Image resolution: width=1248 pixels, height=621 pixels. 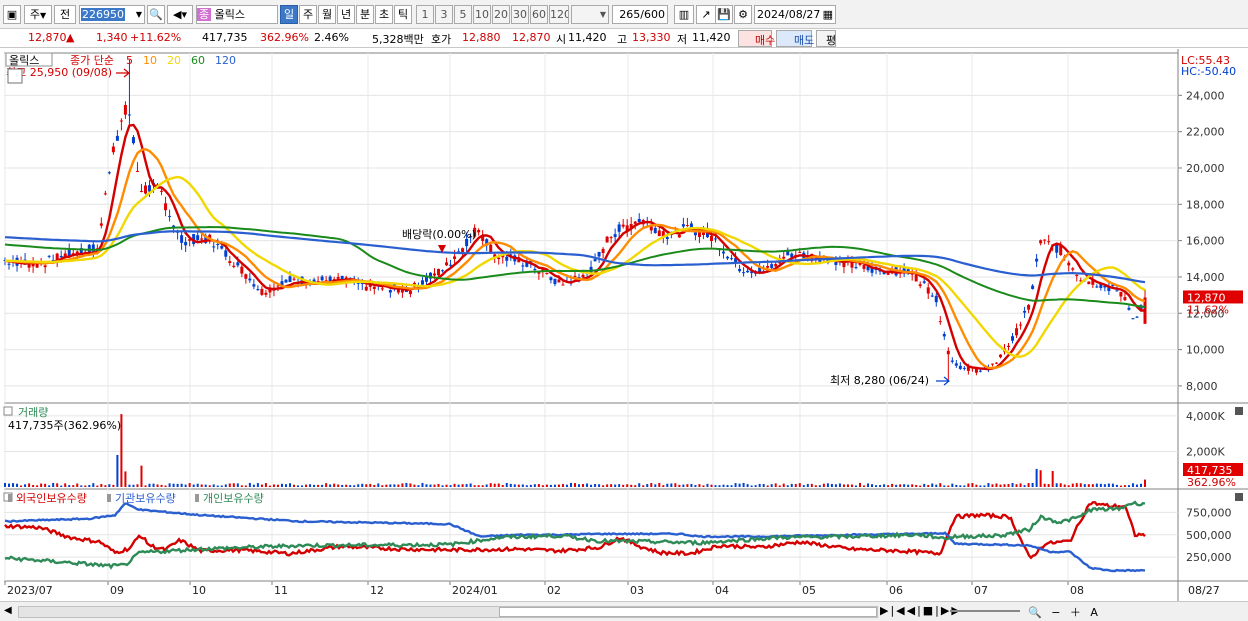 What do you see at coordinates (65, 14) in the screenshot?
I see `period-mode-select: 전` at bounding box center [65, 14].